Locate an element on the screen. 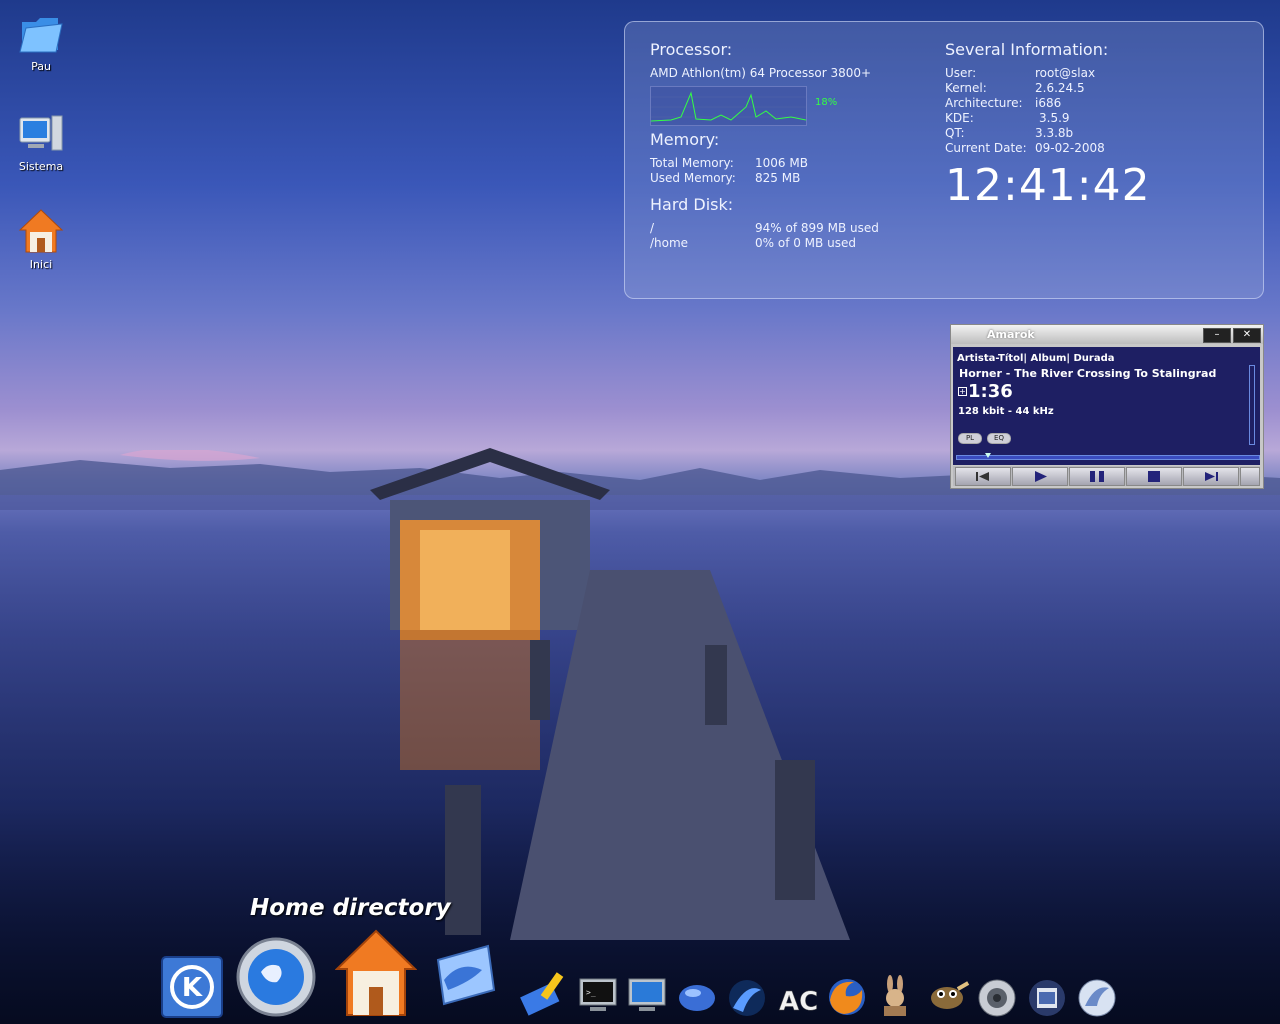  cpu-graph-line is located at coordinates (728, 106).